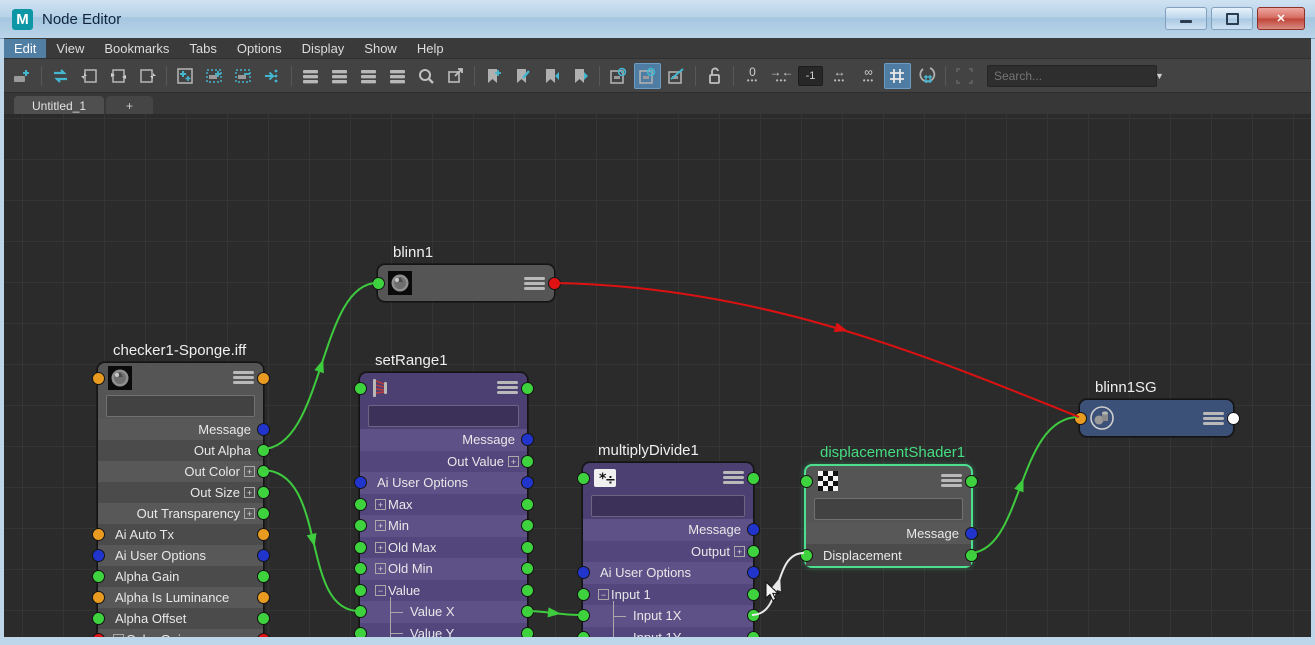  Describe the element at coordinates (668, 614) in the screenshot. I see `attr-row-input-1x: Input 1X` at that location.